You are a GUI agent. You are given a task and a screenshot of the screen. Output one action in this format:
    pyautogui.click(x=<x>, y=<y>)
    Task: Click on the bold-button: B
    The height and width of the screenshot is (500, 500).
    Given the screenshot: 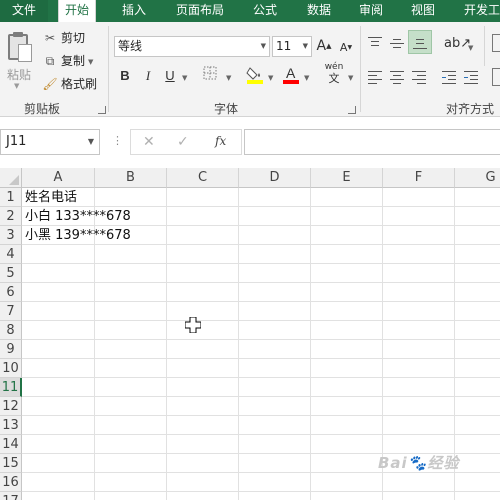 What is the action you would take?
    pyautogui.click(x=125, y=76)
    